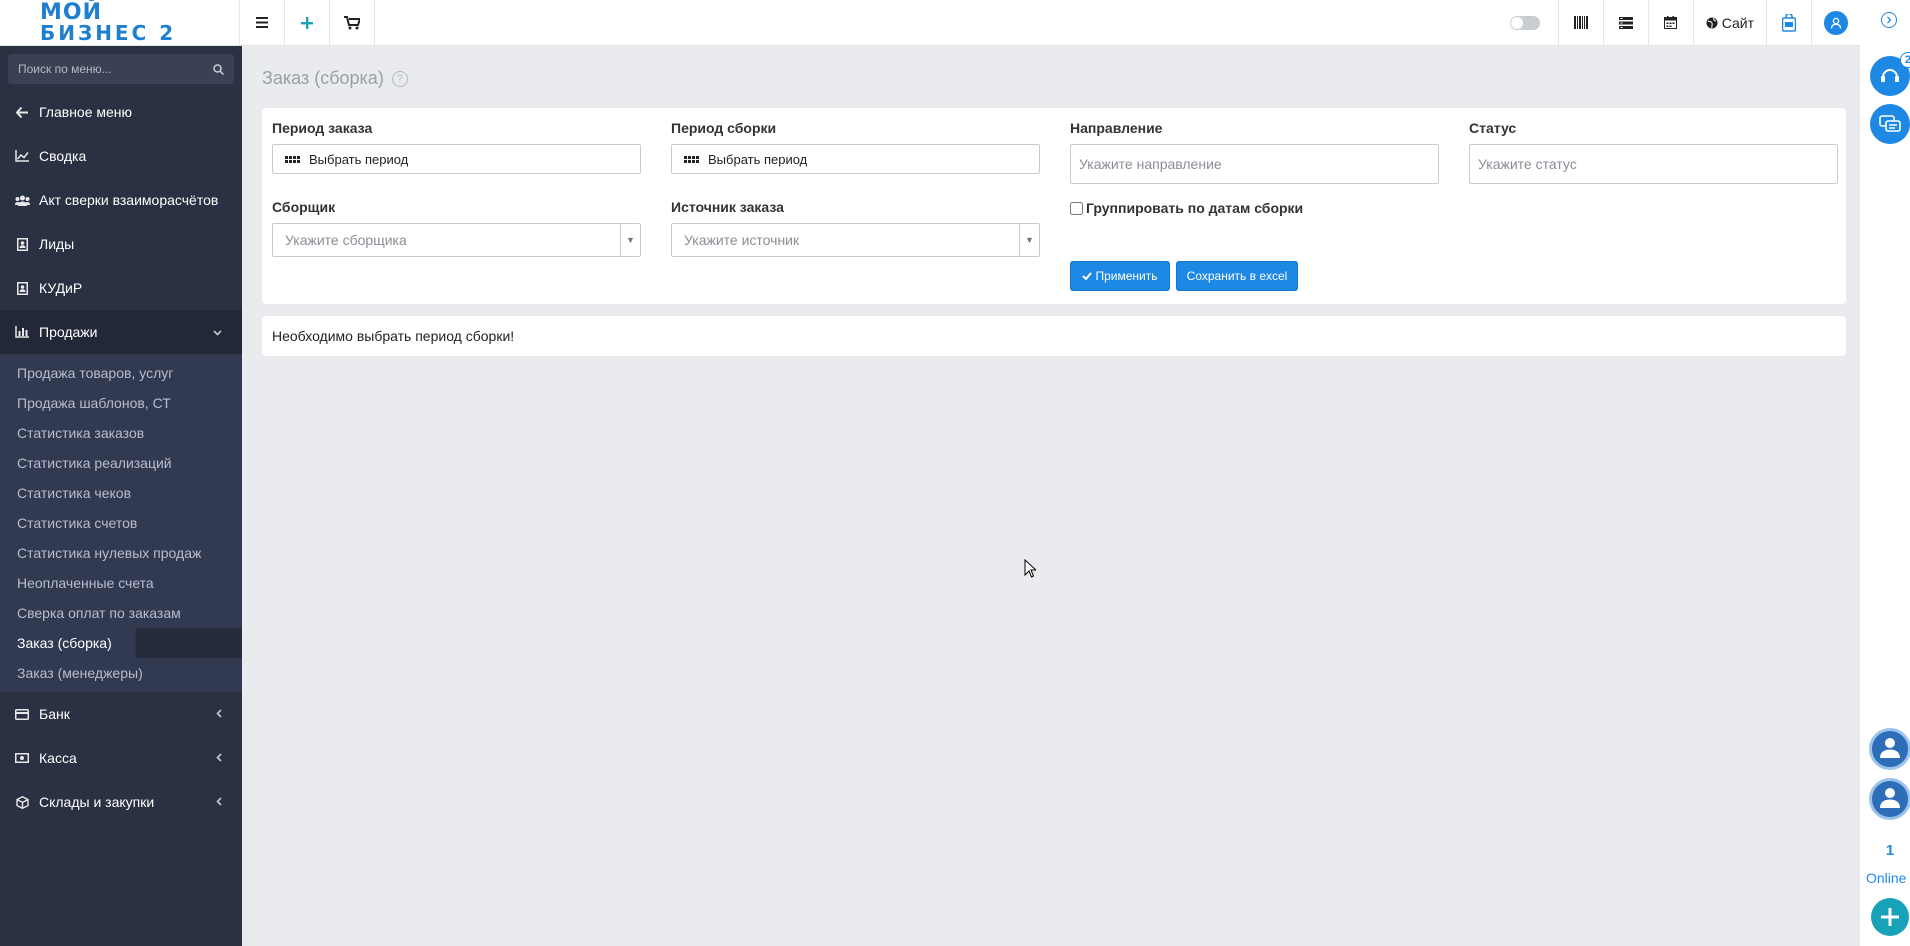 The width and height of the screenshot is (1910, 946). I want to click on assembler-placeholder: Укажите сборщика, so click(346, 240).